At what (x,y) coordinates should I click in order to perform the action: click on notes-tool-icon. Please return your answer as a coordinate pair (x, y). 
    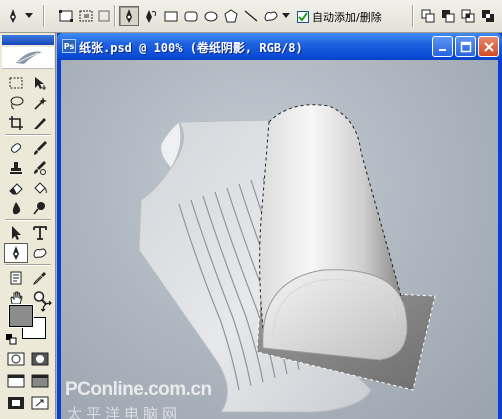
    Looking at the image, I should click on (16, 278).